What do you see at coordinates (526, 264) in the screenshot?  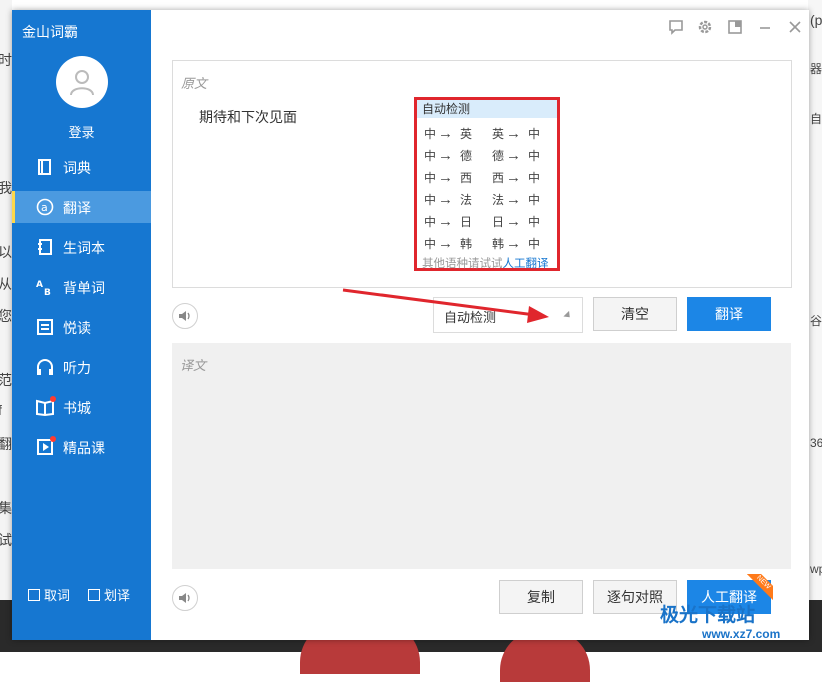 I see `human-translate-link: 人工翻译` at bounding box center [526, 264].